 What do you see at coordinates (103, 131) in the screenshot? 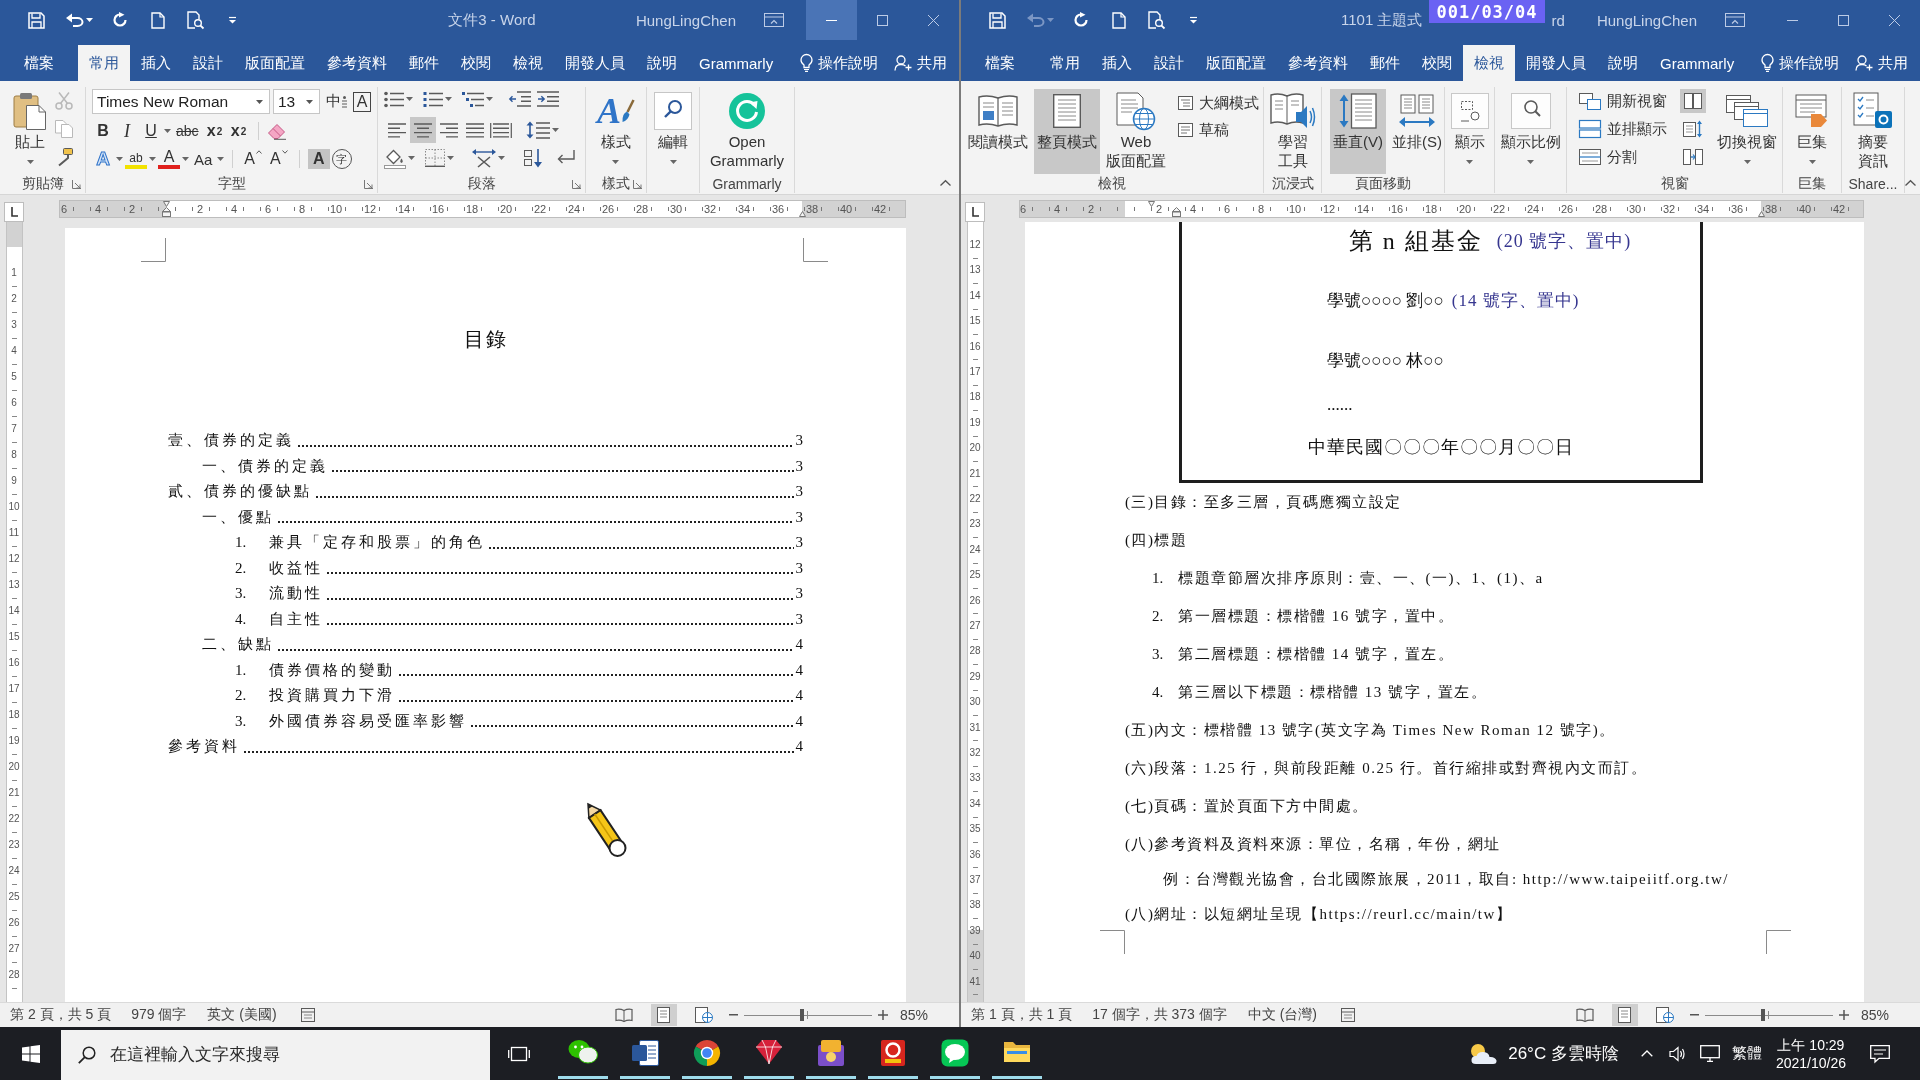
I see `bold-button: B` at bounding box center [103, 131].